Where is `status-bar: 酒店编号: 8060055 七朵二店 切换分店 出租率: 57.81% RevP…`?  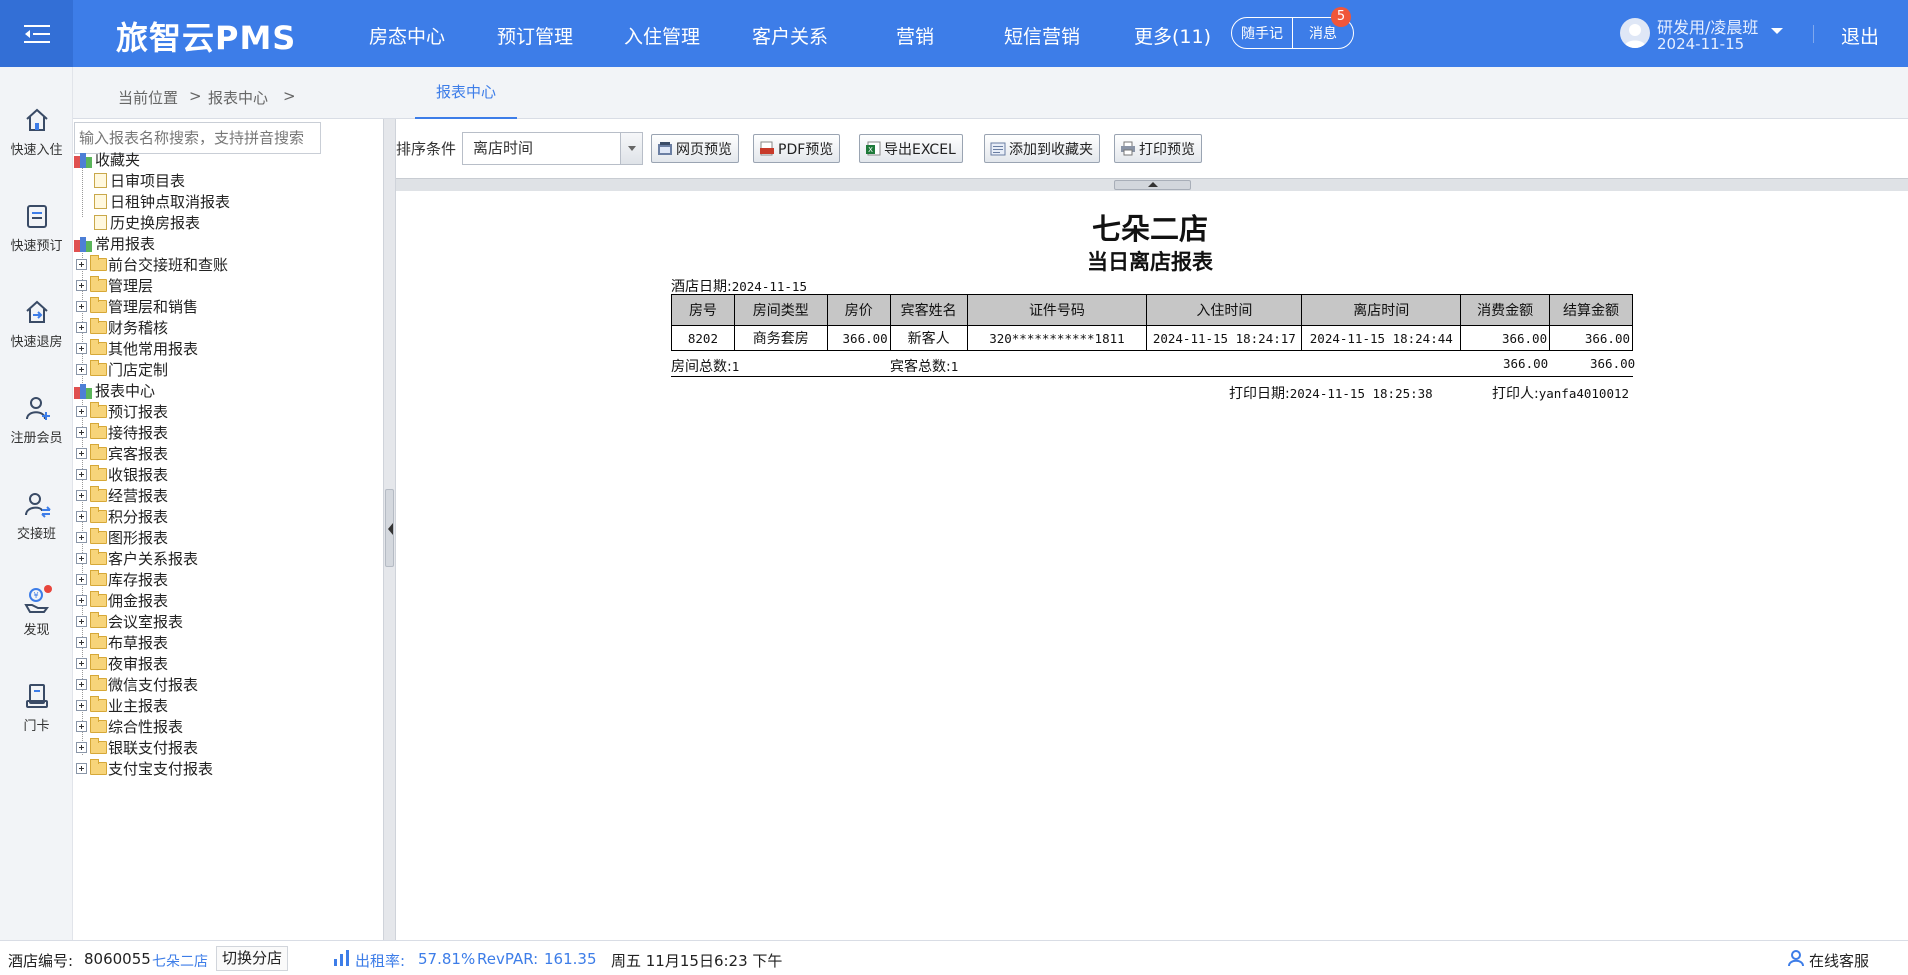 status-bar: 酒店编号: 8060055 七朵二店 切换分店 出租率: 57.81% RevP… is located at coordinates (954, 957).